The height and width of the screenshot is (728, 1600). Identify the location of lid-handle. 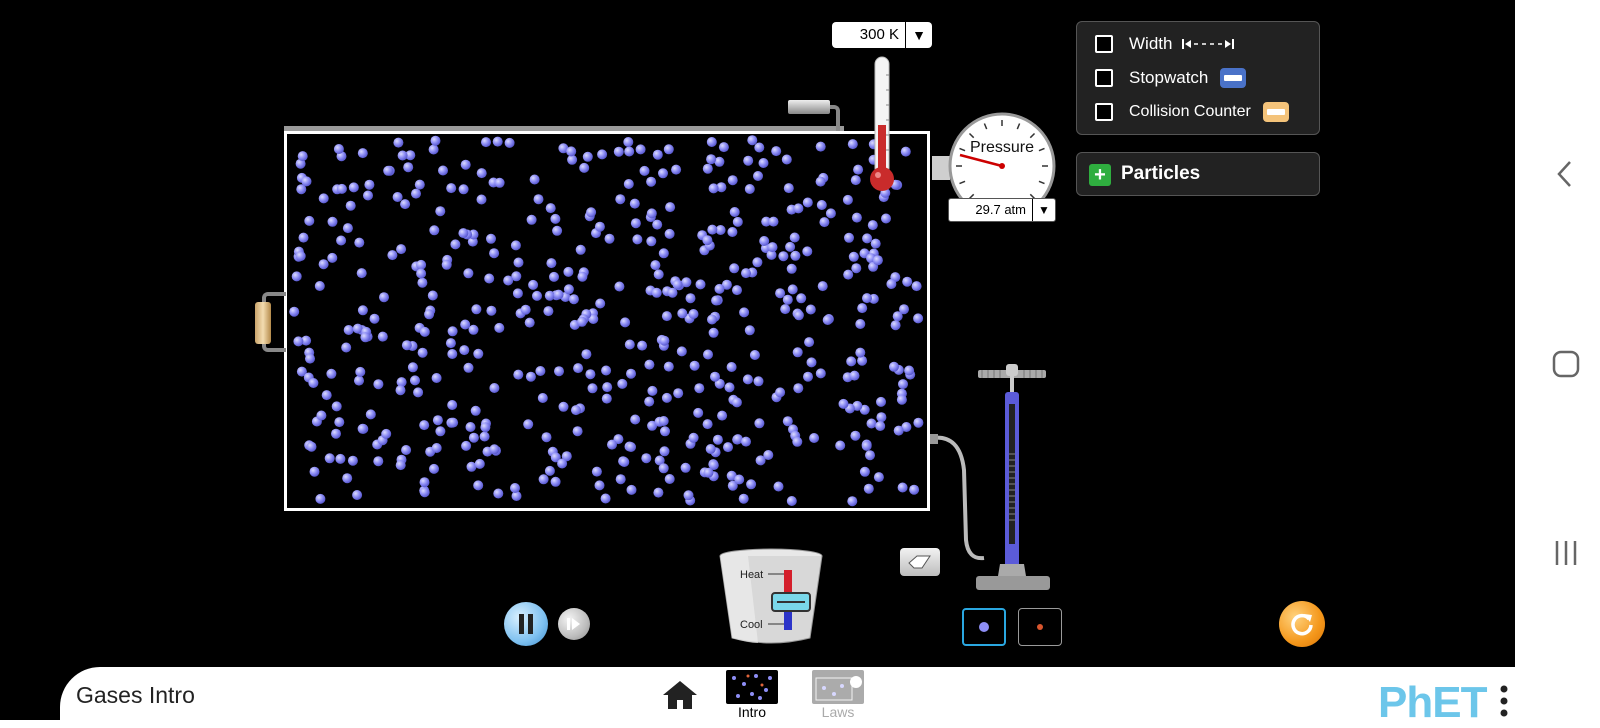
(809, 107).